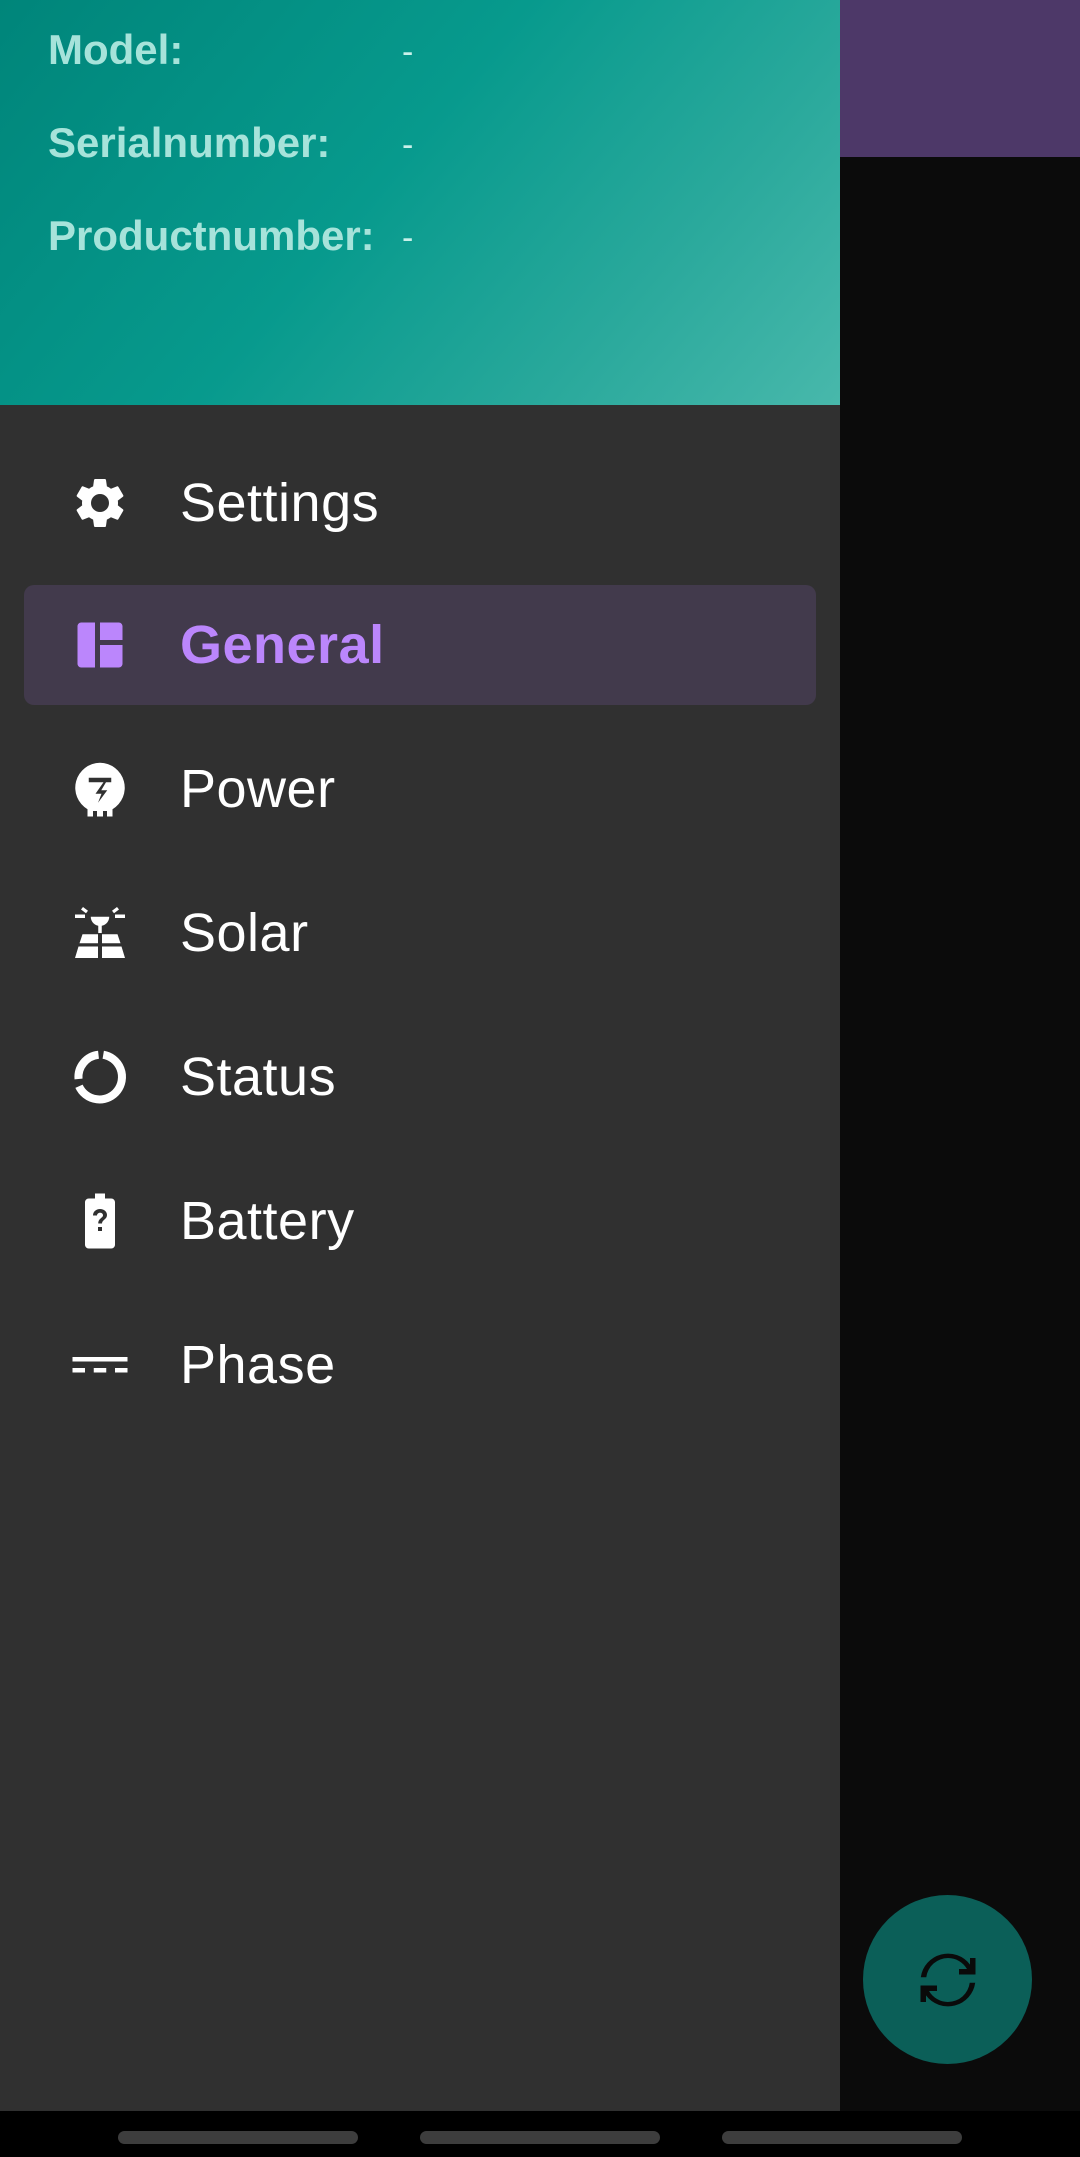 Image resolution: width=1080 pixels, height=2157 pixels. Describe the element at coordinates (244, 933) in the screenshot. I see `menu-label-solar: Solar` at that location.